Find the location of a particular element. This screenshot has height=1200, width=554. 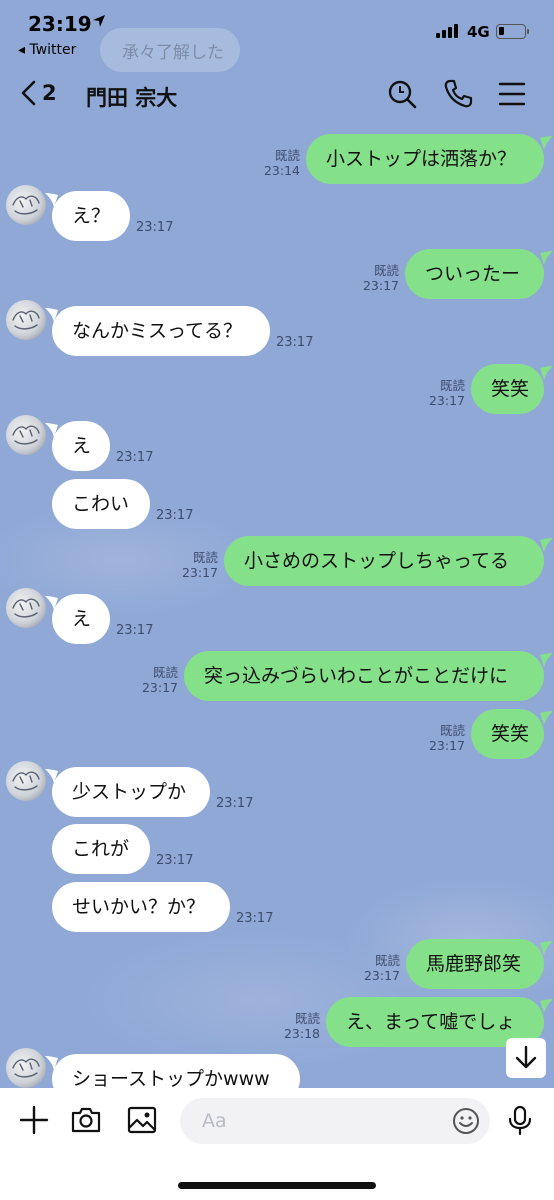

message-bubble: せいかい？か？ is located at coordinates (141, 907).